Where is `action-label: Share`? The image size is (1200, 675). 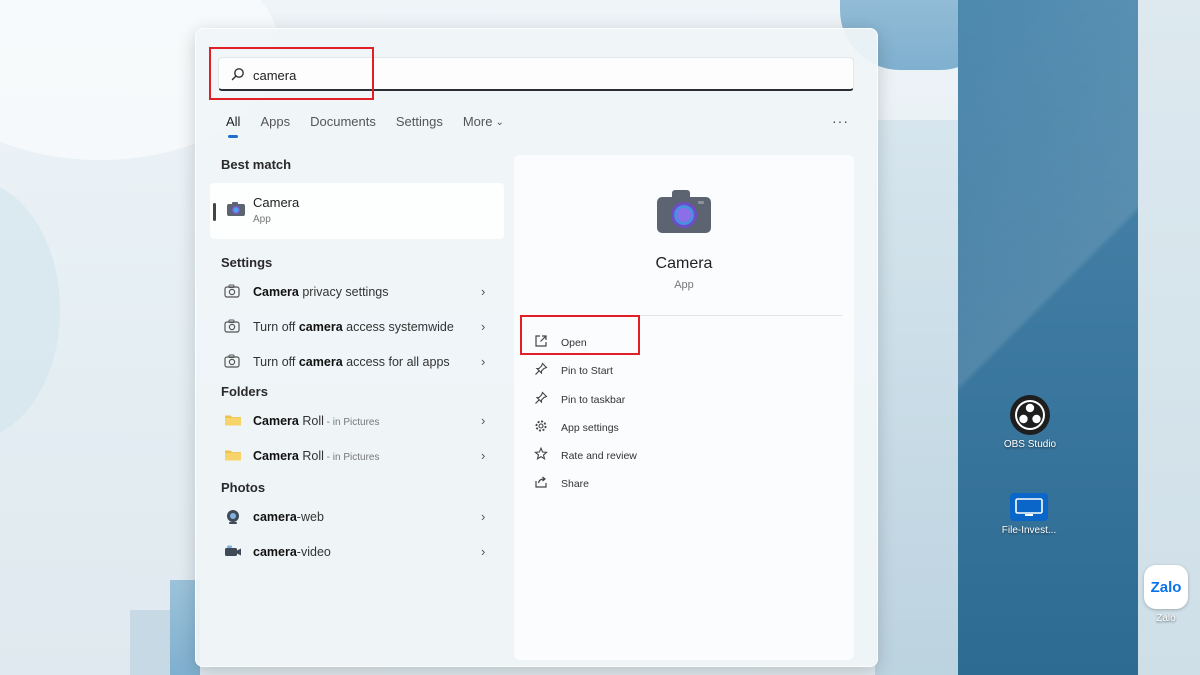 action-label: Share is located at coordinates (575, 484).